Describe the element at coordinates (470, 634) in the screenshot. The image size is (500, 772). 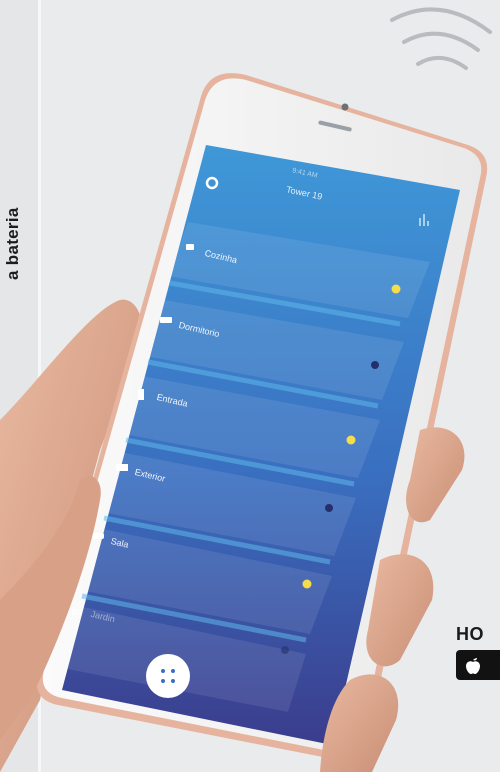
I see `corner-caption: HO` at that location.